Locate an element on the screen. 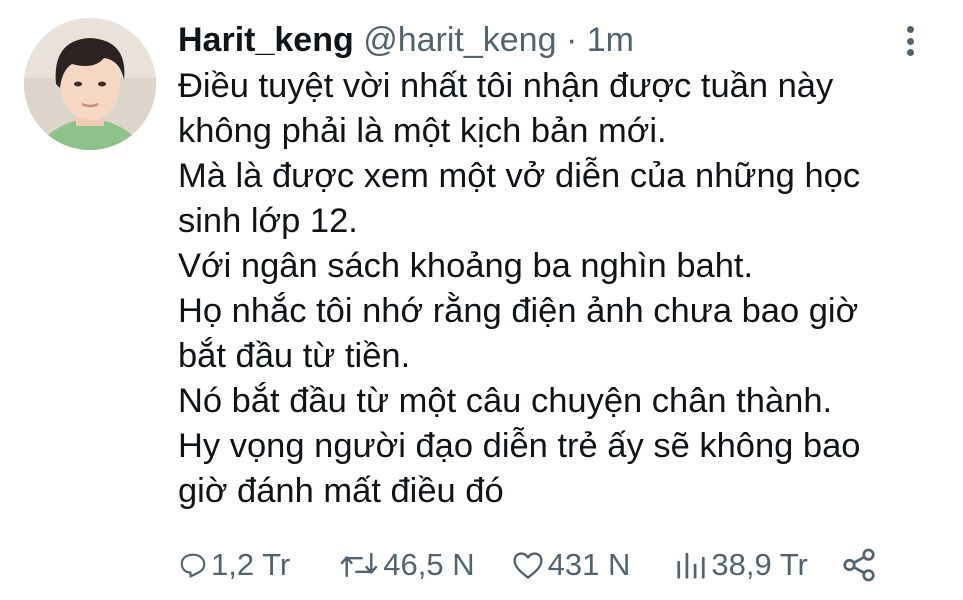 The width and height of the screenshot is (963, 600). retweet-button: 46,5 N is located at coordinates (406, 565).